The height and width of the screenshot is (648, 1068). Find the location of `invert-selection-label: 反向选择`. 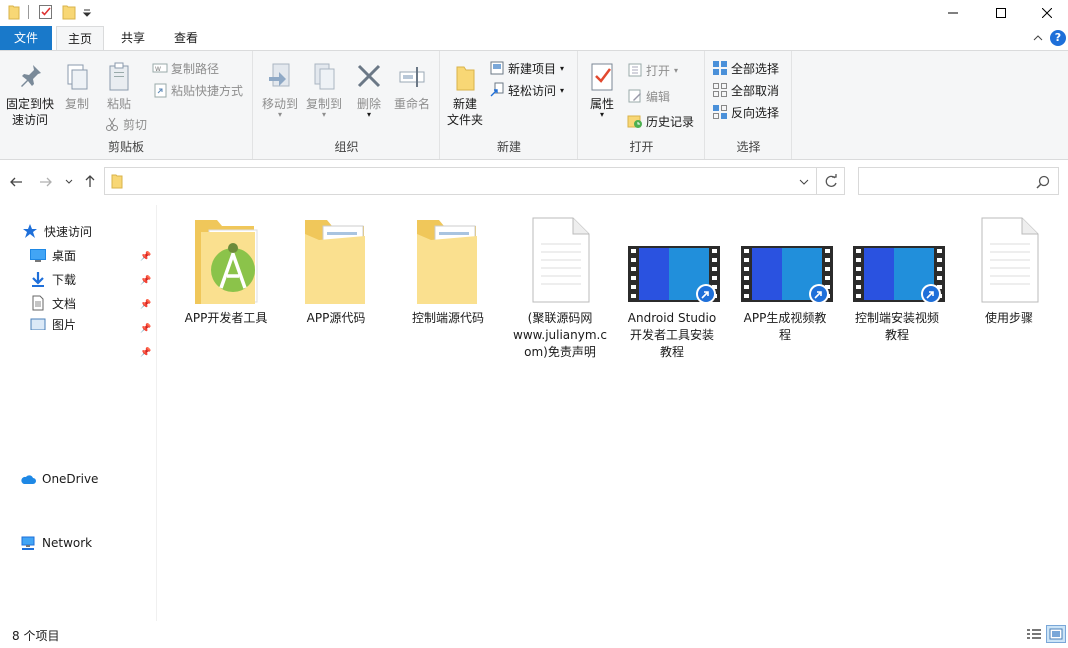

invert-selection-label: 反向选择 is located at coordinates (755, 112).